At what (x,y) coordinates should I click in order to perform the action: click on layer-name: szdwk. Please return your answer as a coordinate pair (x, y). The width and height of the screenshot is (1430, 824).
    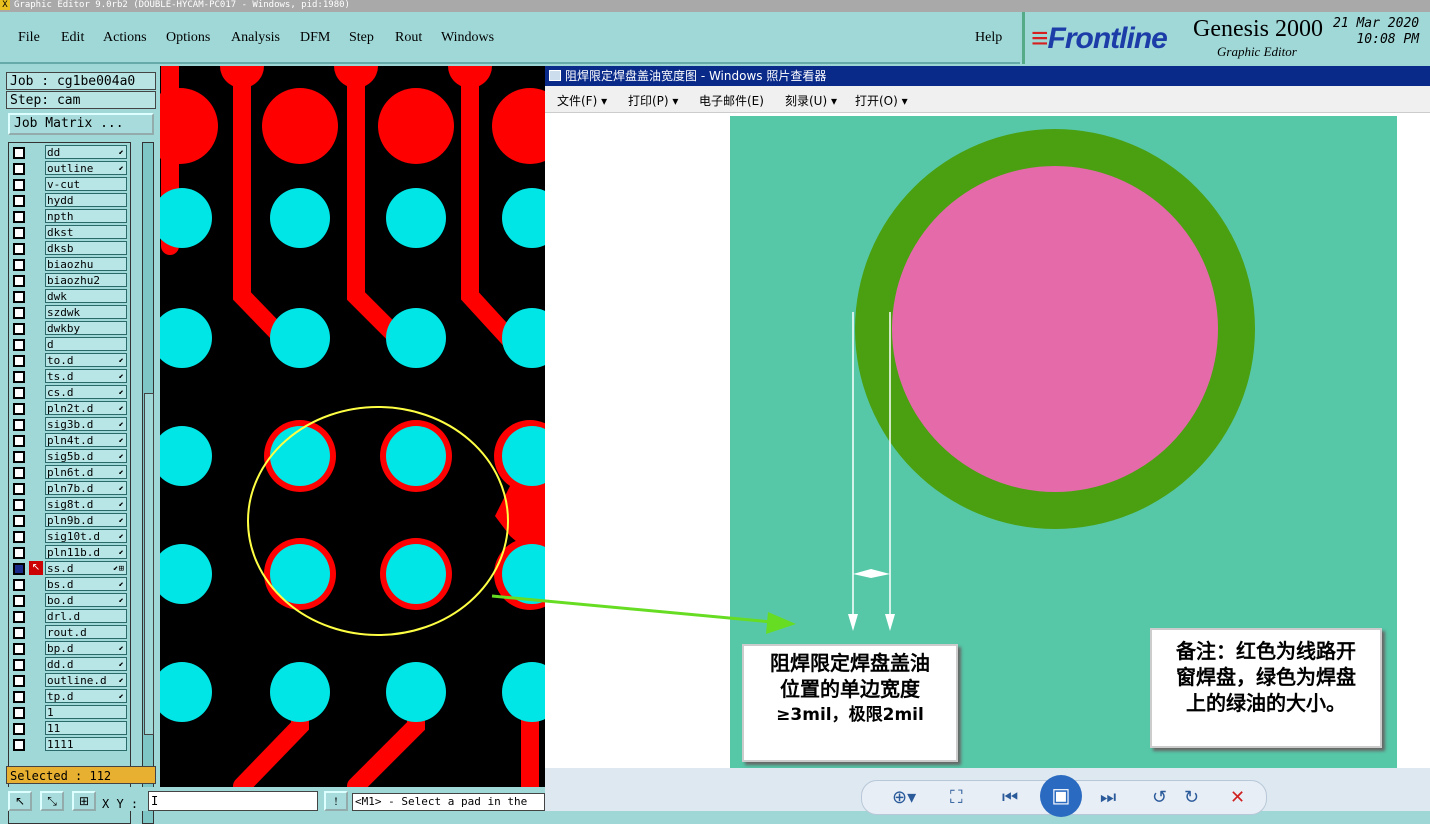
    Looking at the image, I should click on (86, 312).